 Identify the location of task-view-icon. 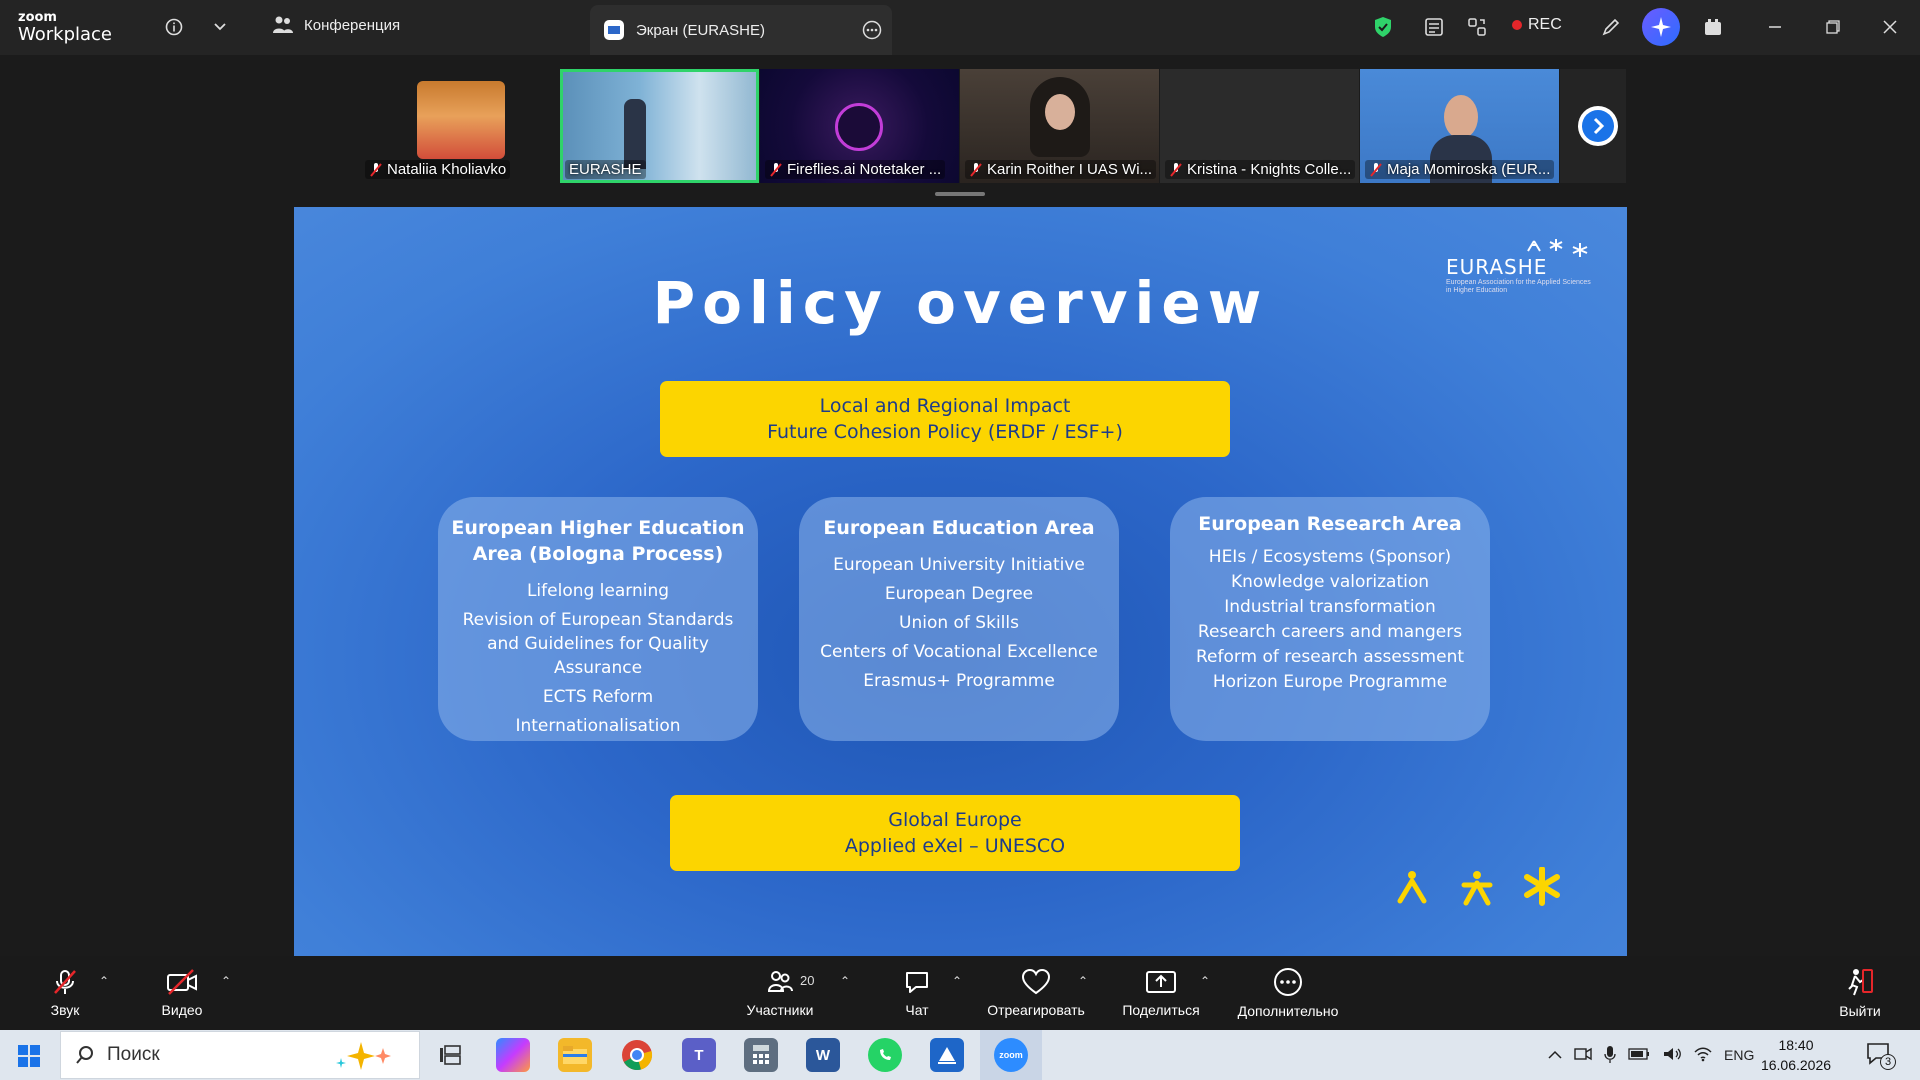
(450, 1055).